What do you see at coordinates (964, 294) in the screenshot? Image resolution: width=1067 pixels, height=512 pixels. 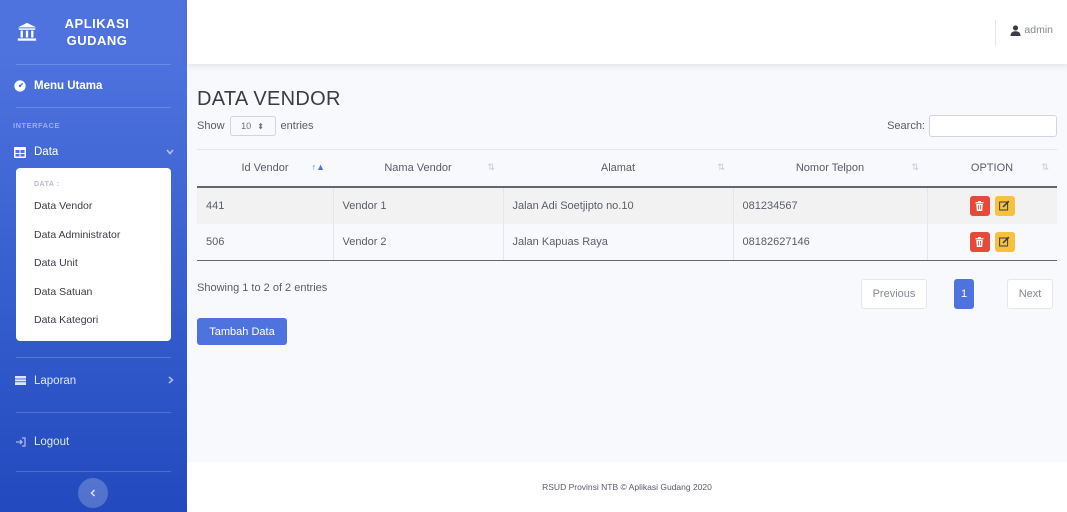 I see `page-1-button: 1` at bounding box center [964, 294].